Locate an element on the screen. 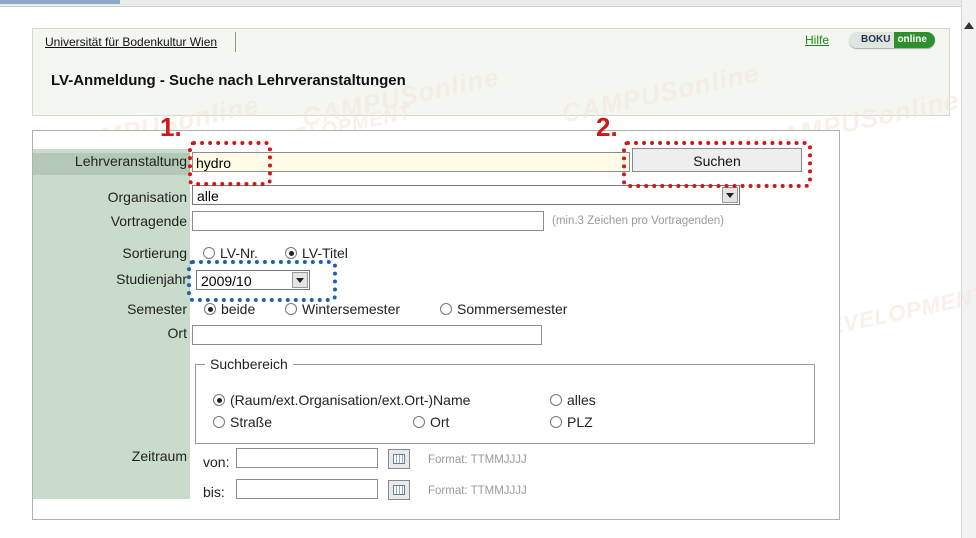  top-frame-edge is located at coordinates (481, 3).